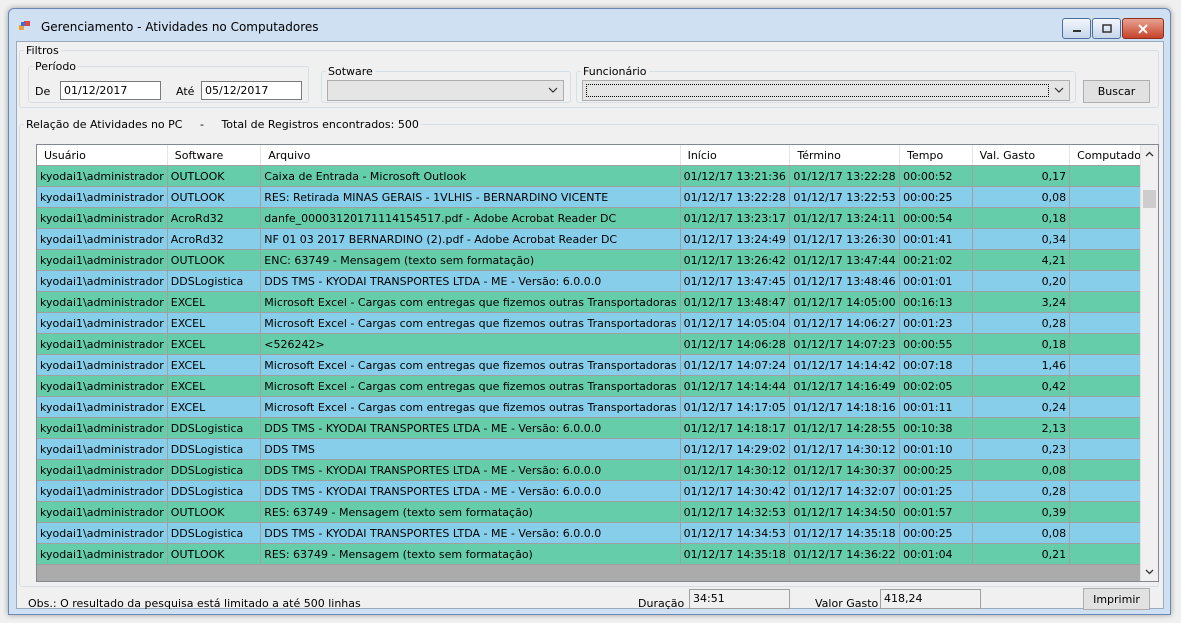 The width and height of the screenshot is (1181, 623). I want to click on cell-inicio: 01/12/17 13:24:49, so click(735, 239).